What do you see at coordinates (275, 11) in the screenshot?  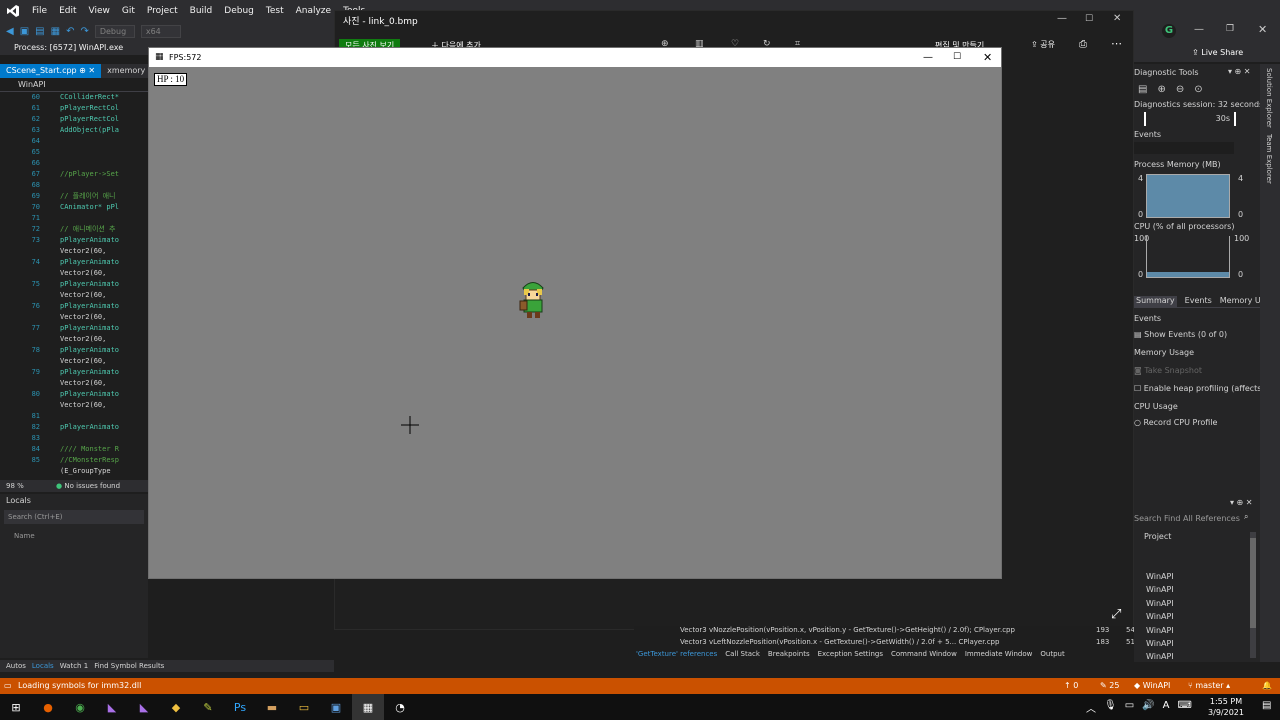 I see `menu-test: Test` at bounding box center [275, 11].